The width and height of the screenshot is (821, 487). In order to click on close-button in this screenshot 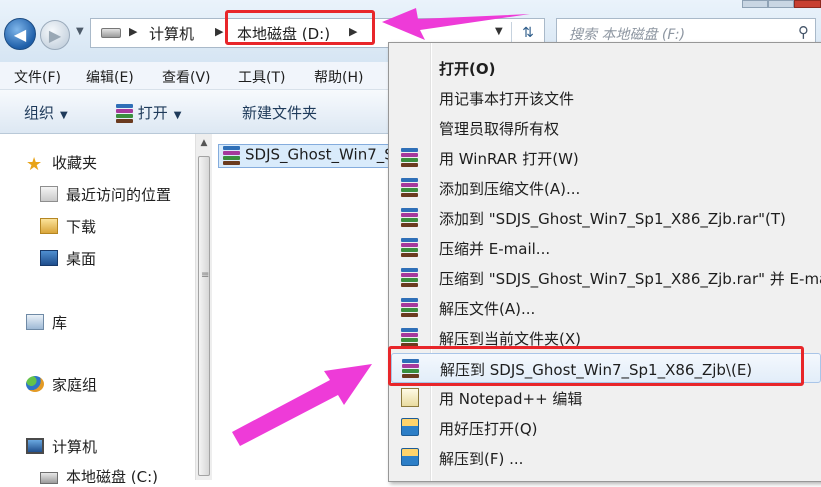, I will do `click(807, 4)`.